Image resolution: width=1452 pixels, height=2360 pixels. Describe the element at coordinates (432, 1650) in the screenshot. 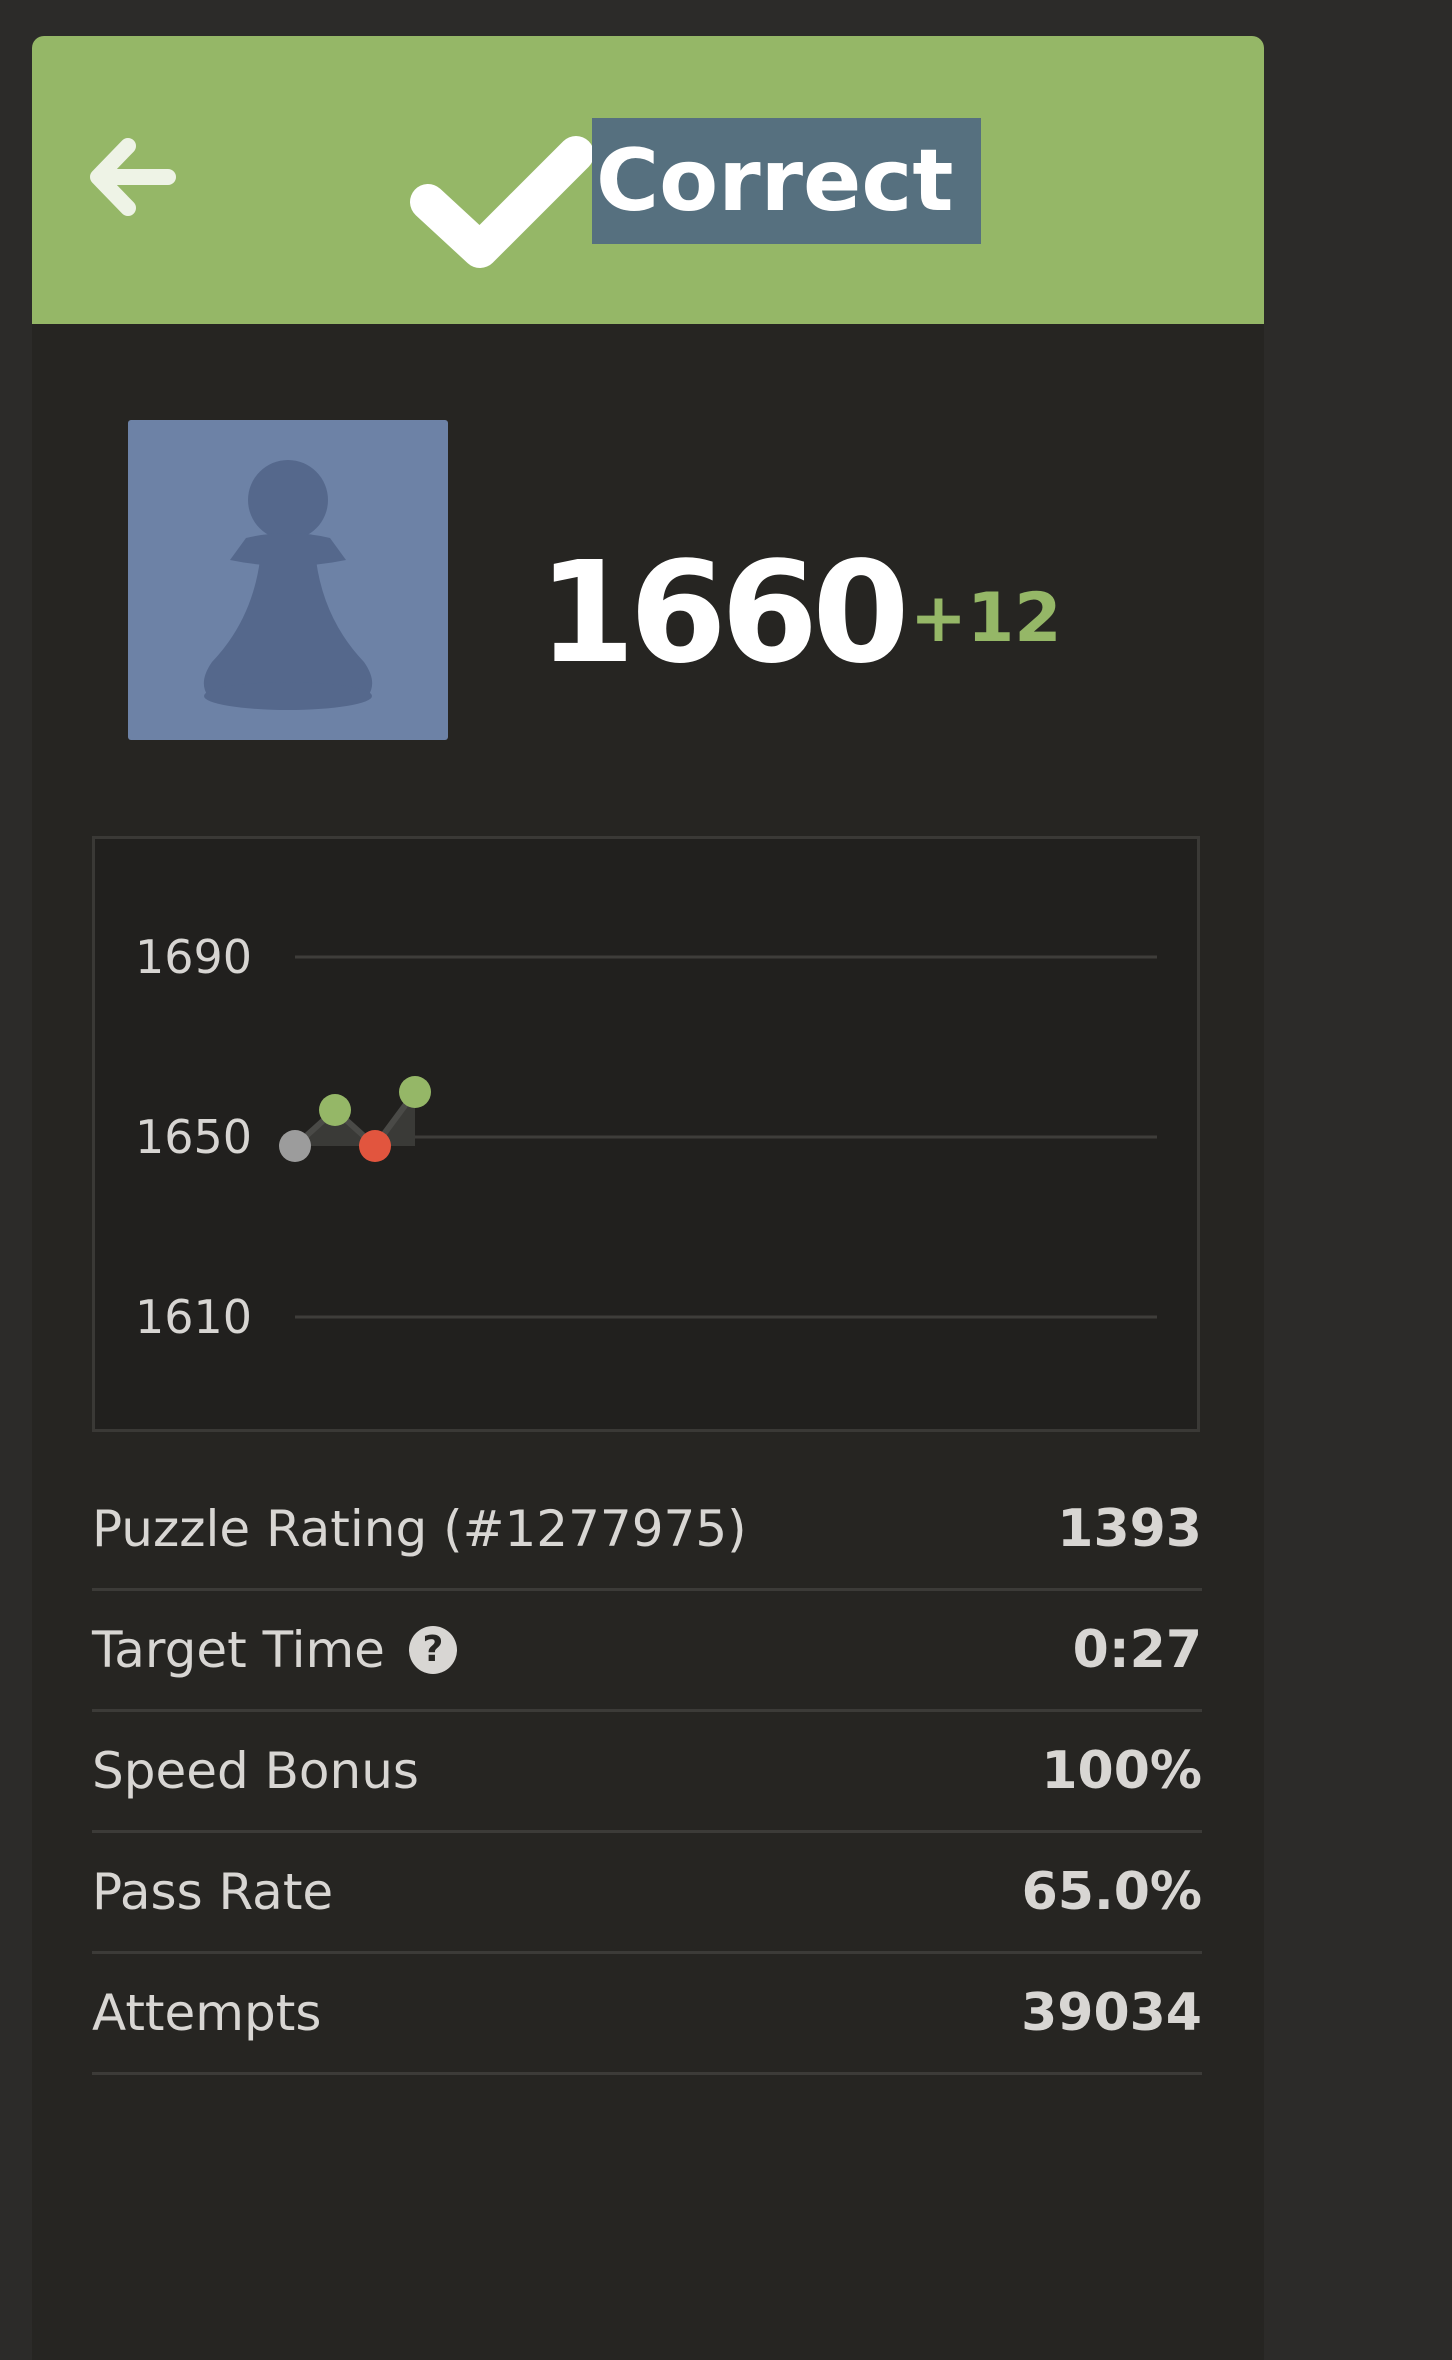

I see `help-icon: ?` at that location.